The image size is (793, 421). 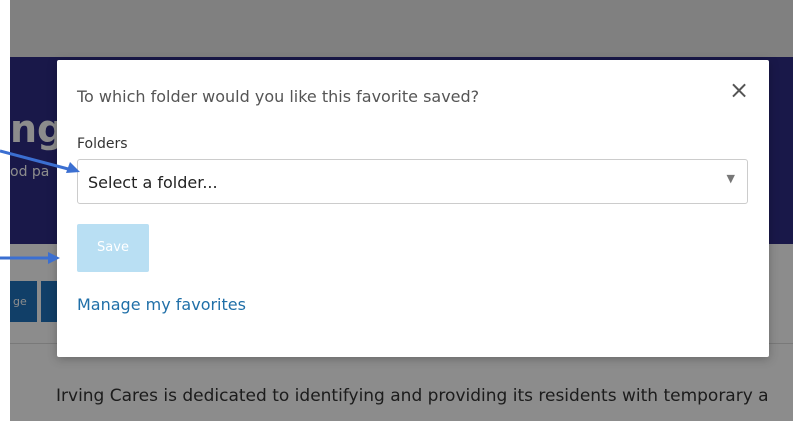 I want to click on folder-select: Select a folder... ▼, so click(x=412, y=181).